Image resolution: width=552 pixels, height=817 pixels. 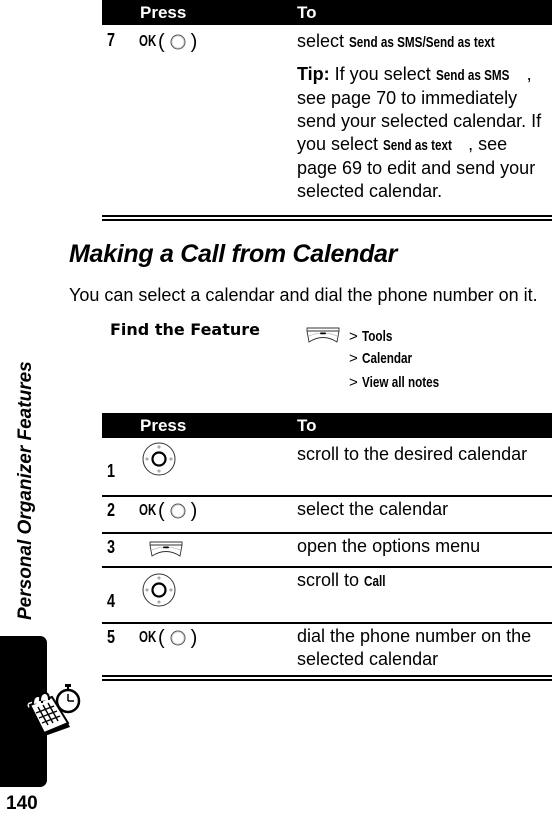 I want to click on step-action: select Send as SMS/Send as text, so click(x=424, y=42).